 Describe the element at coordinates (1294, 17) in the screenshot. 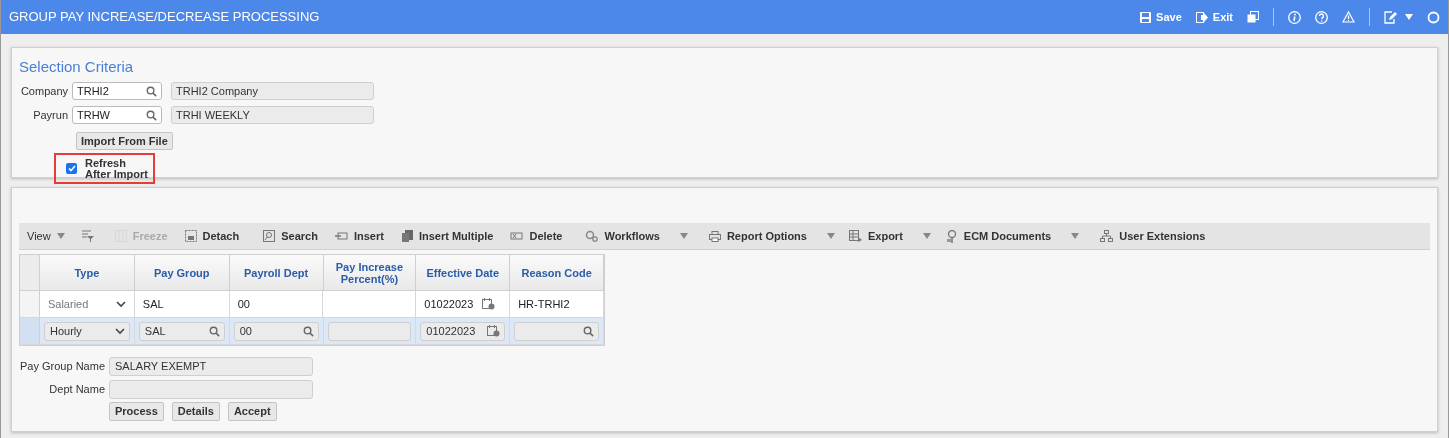

I see `info-icon` at that location.